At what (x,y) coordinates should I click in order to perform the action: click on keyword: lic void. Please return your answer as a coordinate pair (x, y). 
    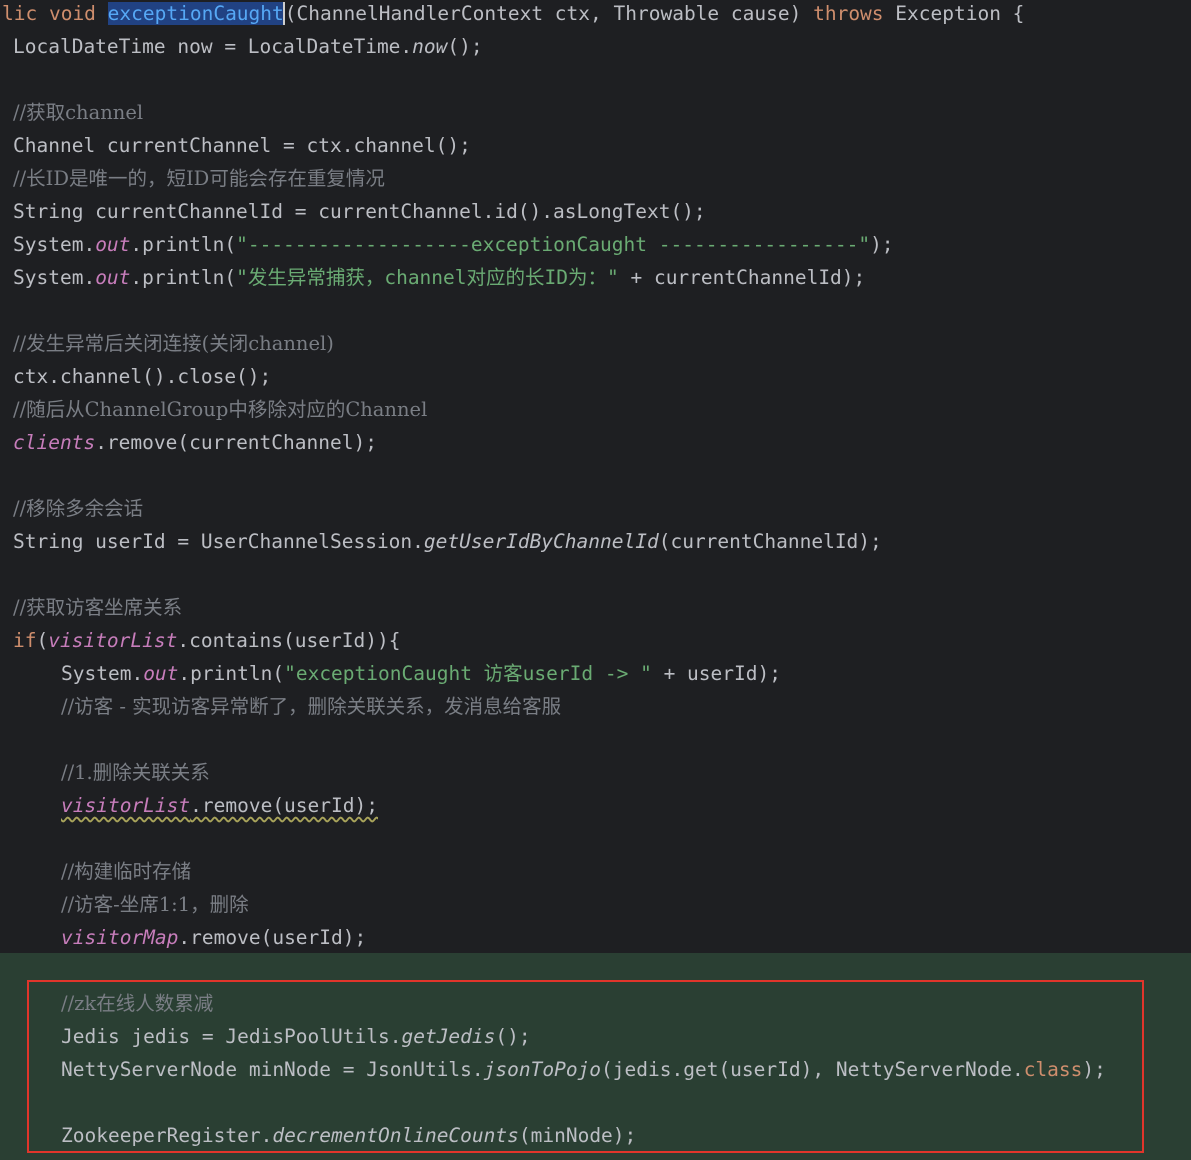
    Looking at the image, I should click on (55, 13).